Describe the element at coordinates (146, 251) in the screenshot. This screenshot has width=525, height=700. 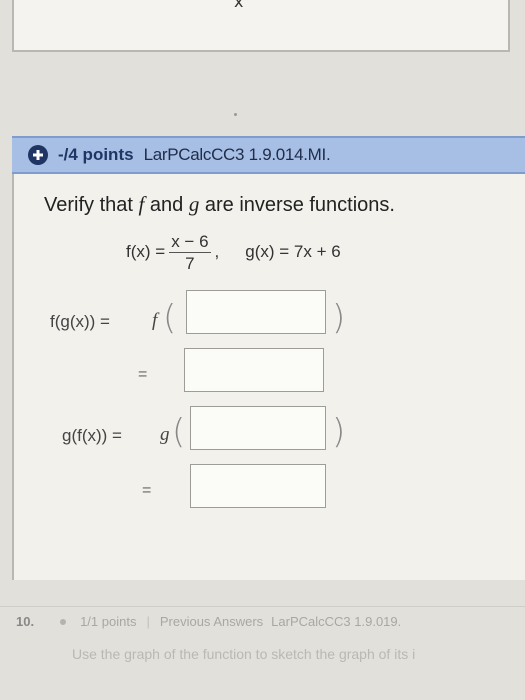
I see `f-definition-label: f(x) =` at that location.